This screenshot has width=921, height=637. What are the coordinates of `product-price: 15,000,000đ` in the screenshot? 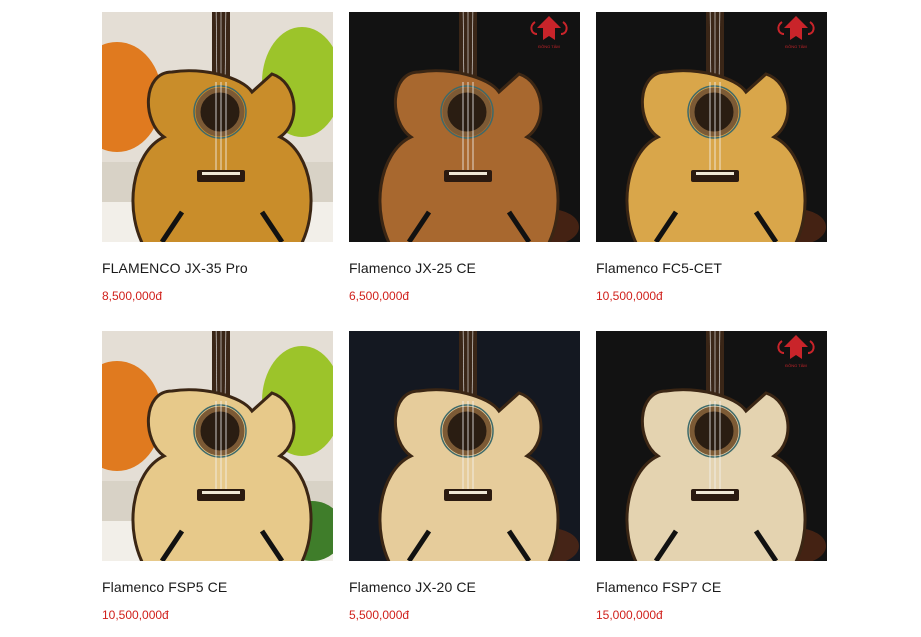 It's located at (629, 615).